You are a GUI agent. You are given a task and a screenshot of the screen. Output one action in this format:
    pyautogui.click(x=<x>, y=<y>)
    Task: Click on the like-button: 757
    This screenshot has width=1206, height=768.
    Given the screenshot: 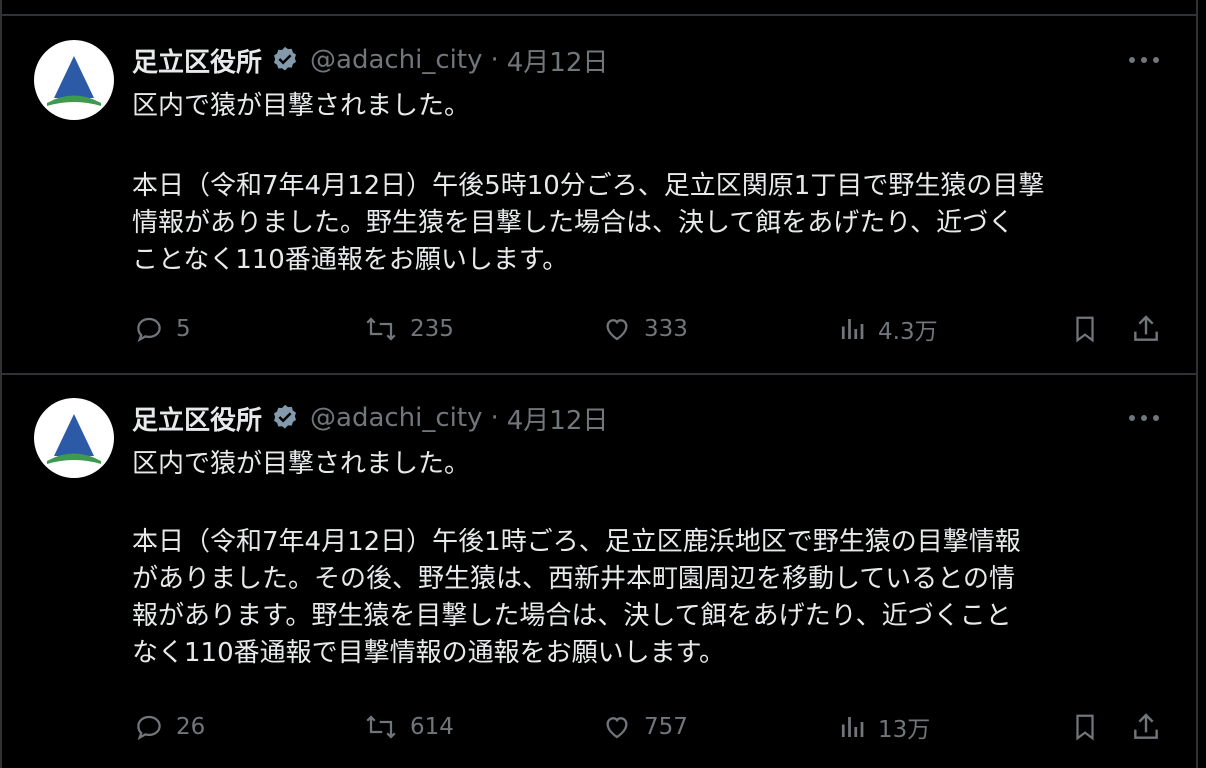 What is the action you would take?
    pyautogui.click(x=644, y=727)
    